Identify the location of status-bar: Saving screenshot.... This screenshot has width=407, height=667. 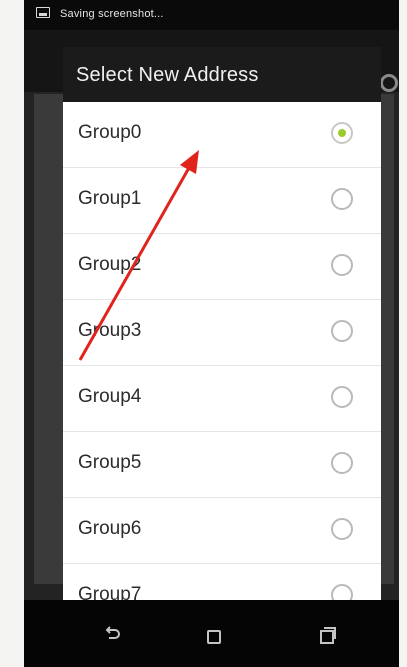
(211, 15).